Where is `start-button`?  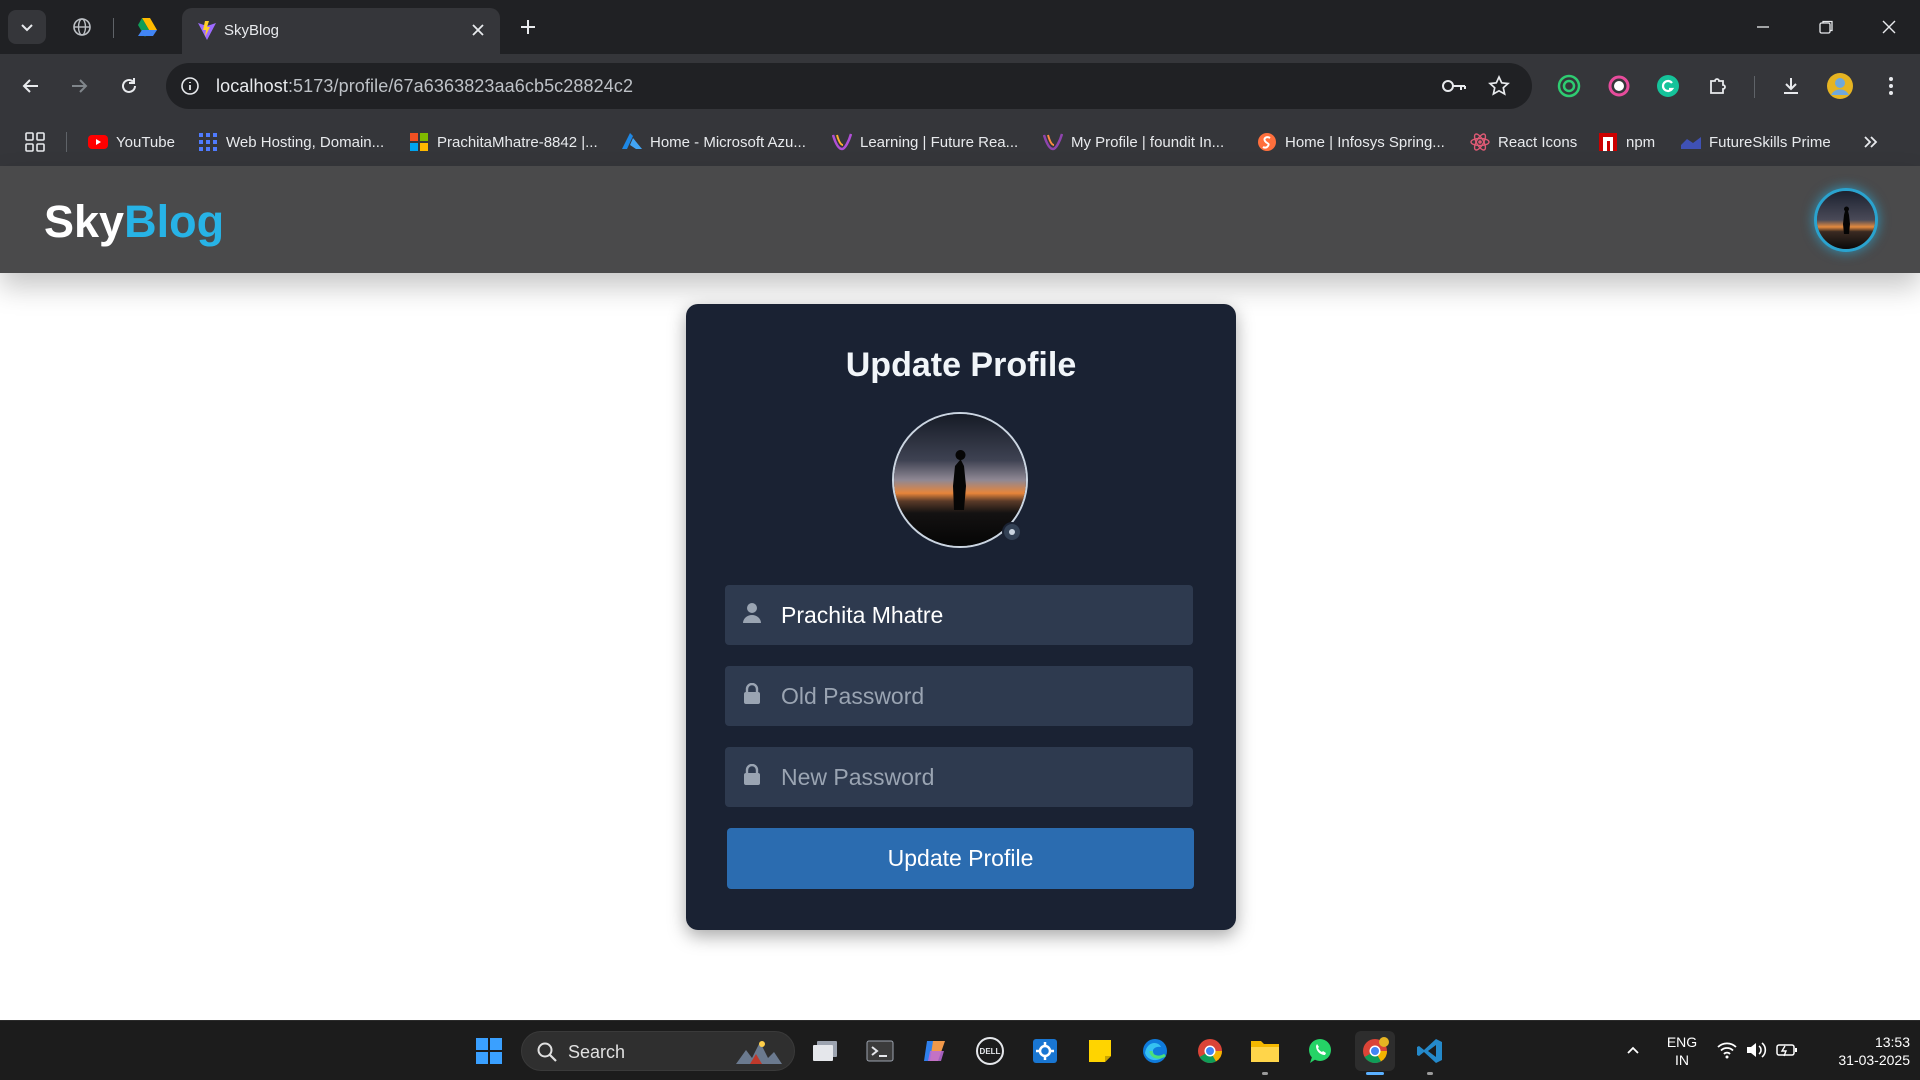
start-button is located at coordinates (489, 1051).